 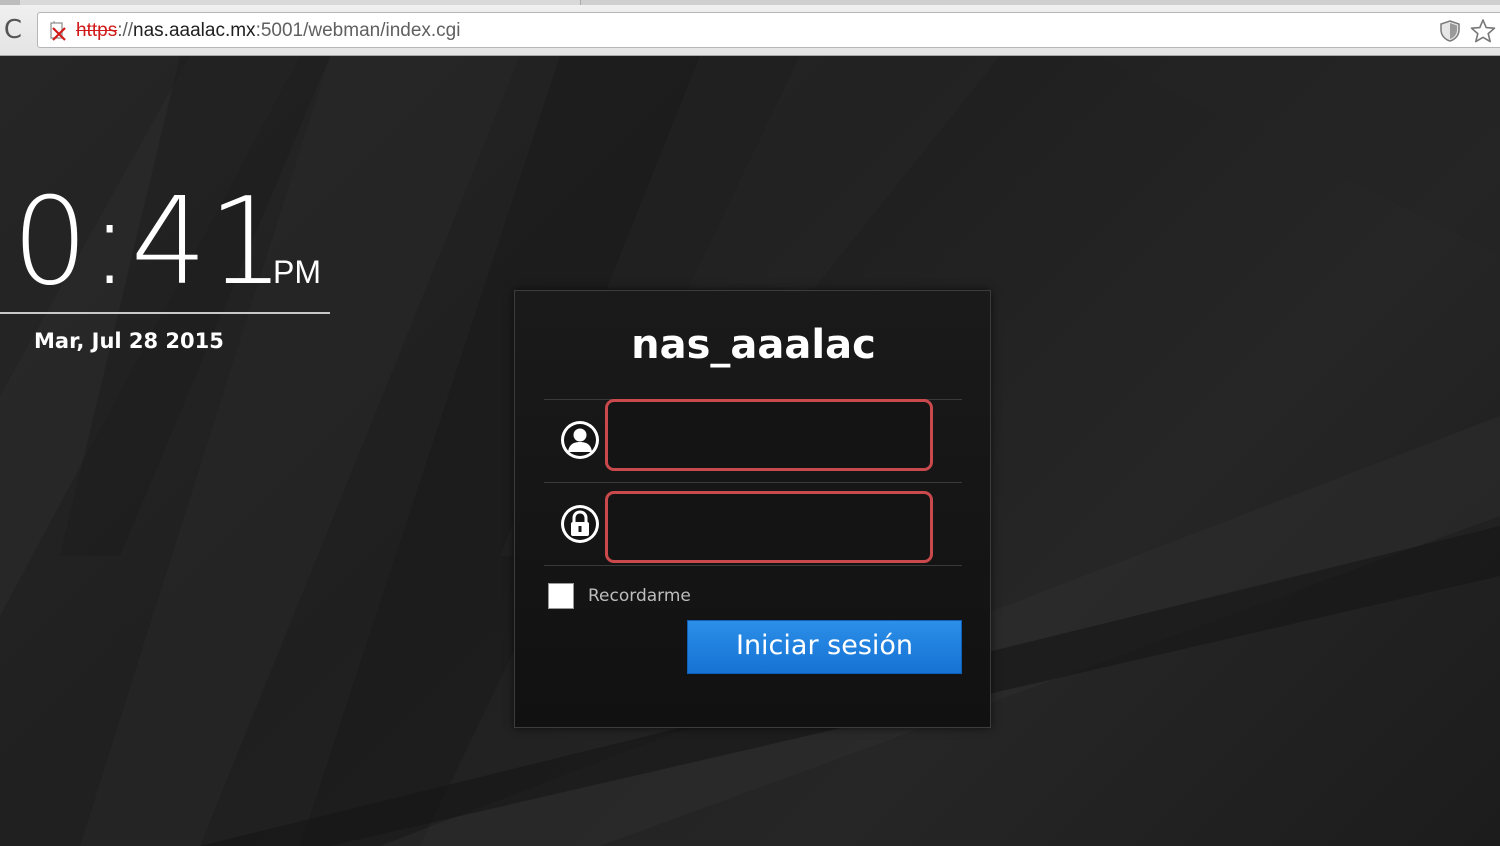 I want to click on username-input, so click(x=769, y=435).